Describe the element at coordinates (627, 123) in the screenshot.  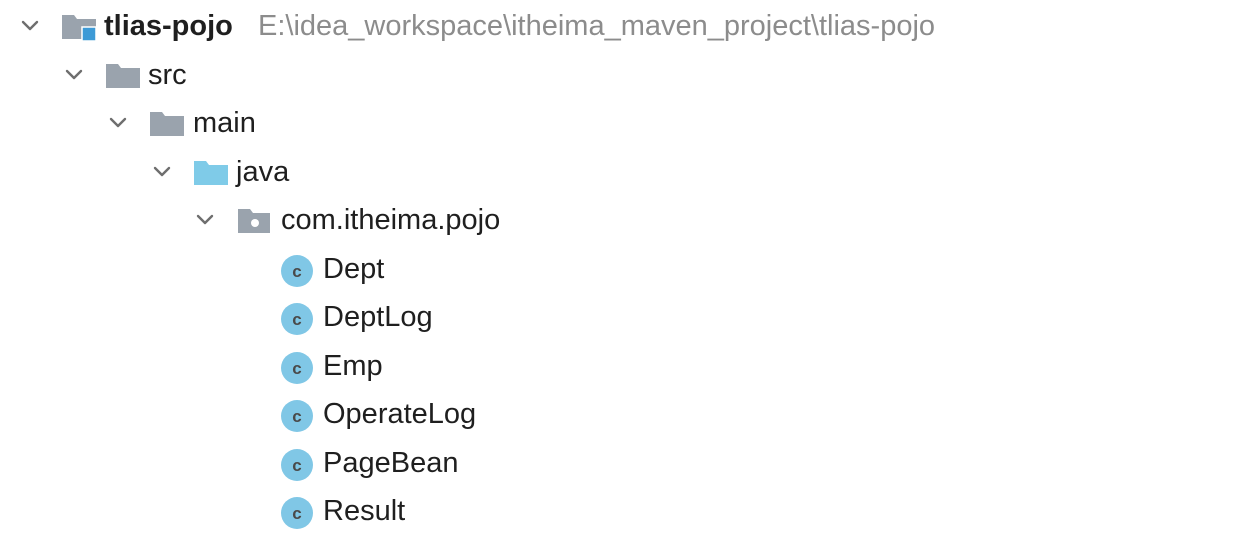
I see `tree-node-main: main` at that location.